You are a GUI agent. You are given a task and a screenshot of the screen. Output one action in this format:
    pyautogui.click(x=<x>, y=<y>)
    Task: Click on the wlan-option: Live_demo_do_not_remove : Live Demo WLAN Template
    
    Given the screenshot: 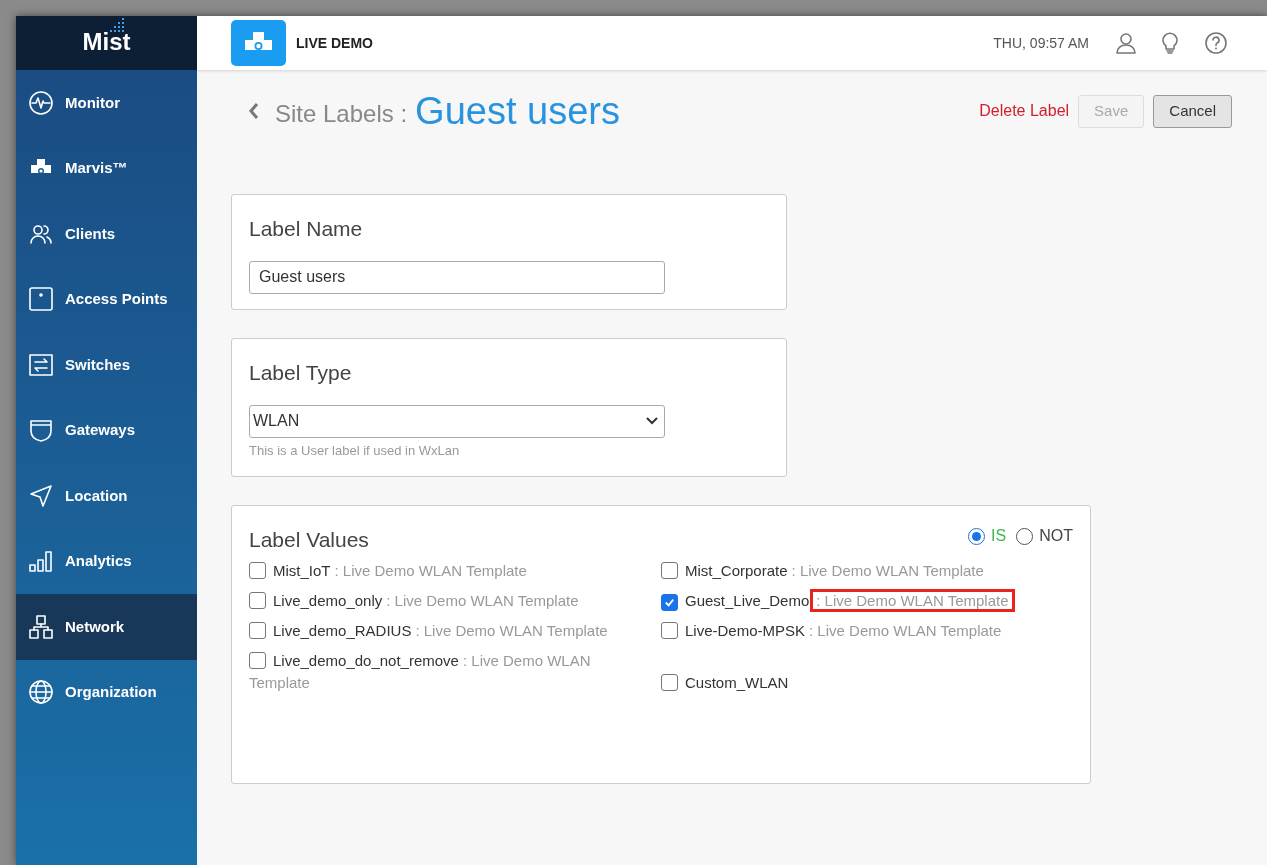 What is the action you would take?
    pyautogui.click(x=452, y=671)
    